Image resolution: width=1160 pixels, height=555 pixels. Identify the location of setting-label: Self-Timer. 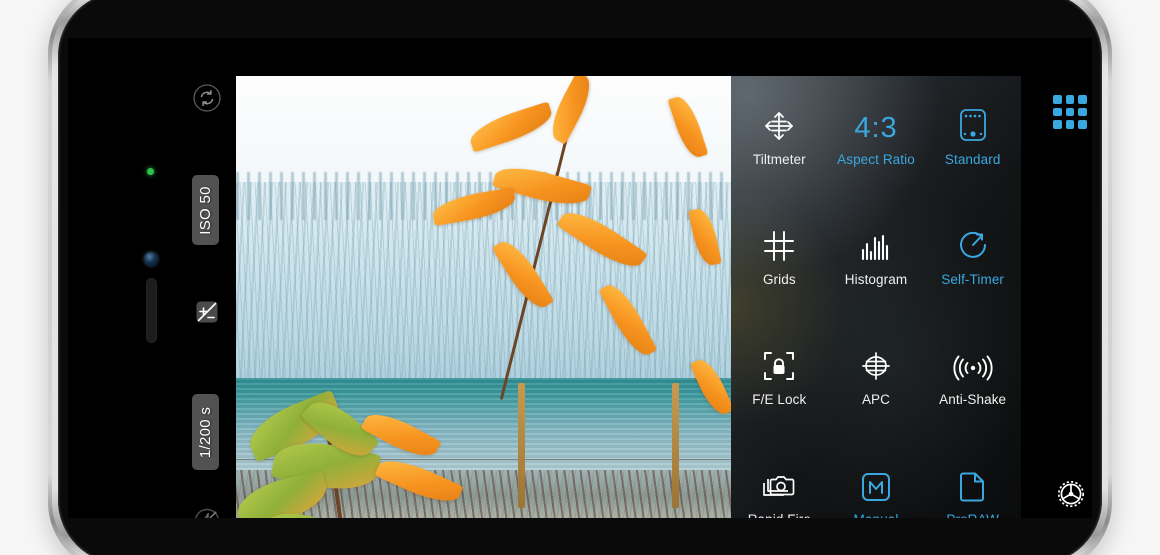
(973, 279).